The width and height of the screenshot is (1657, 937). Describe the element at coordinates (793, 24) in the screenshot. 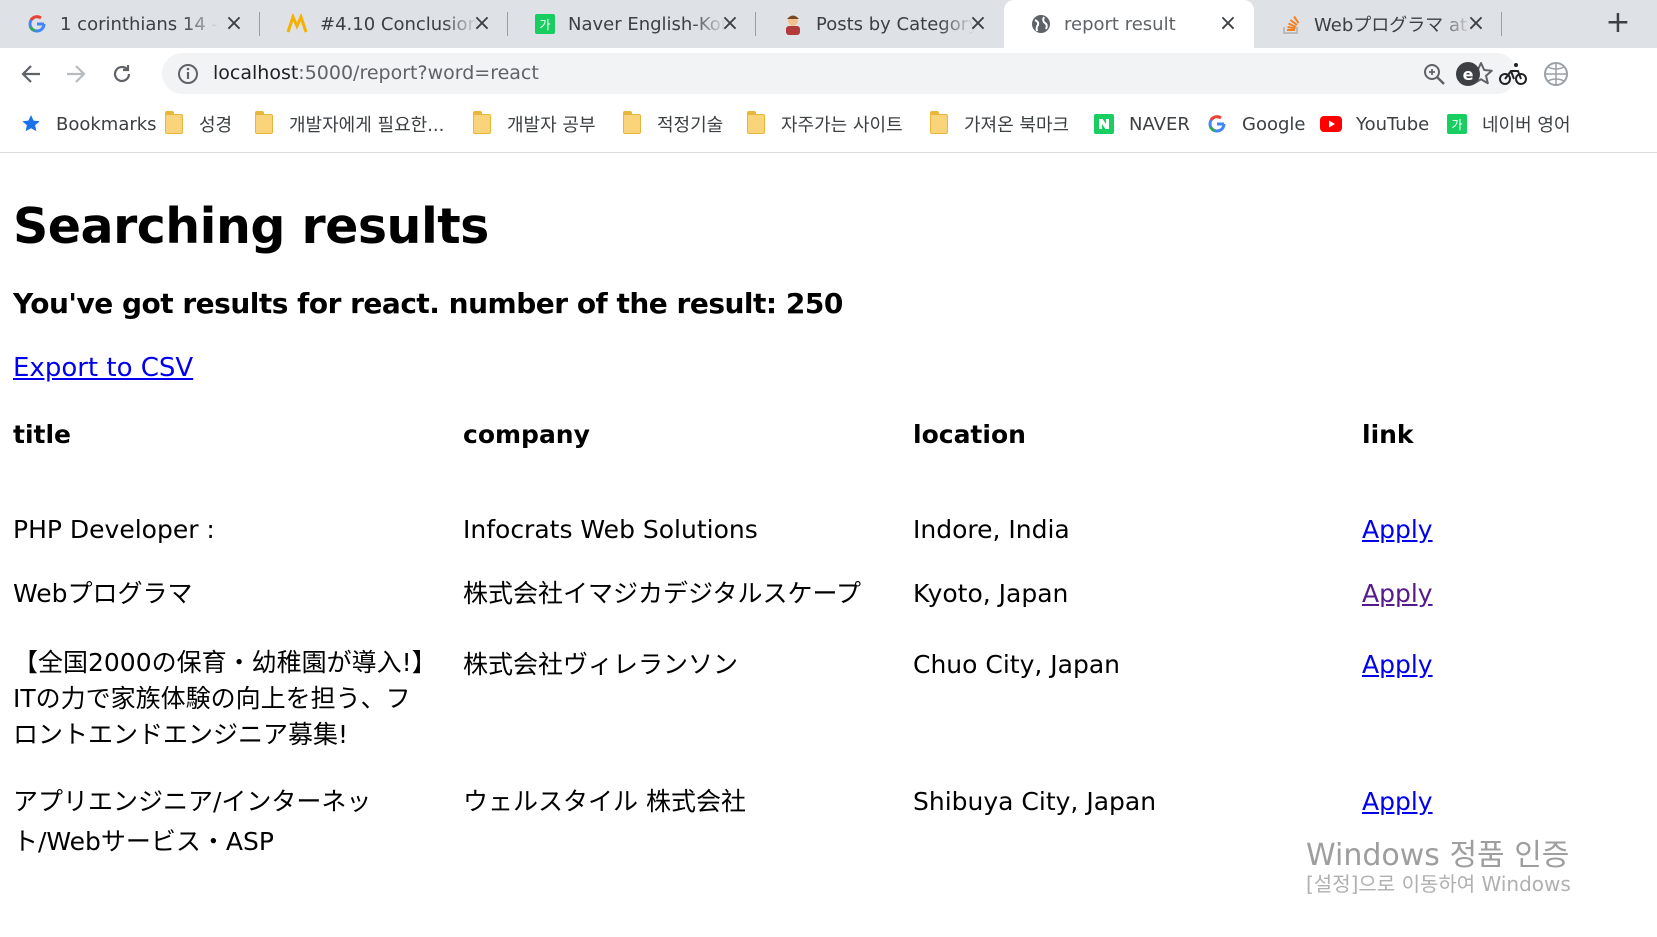

I see `avatar-icon` at that location.